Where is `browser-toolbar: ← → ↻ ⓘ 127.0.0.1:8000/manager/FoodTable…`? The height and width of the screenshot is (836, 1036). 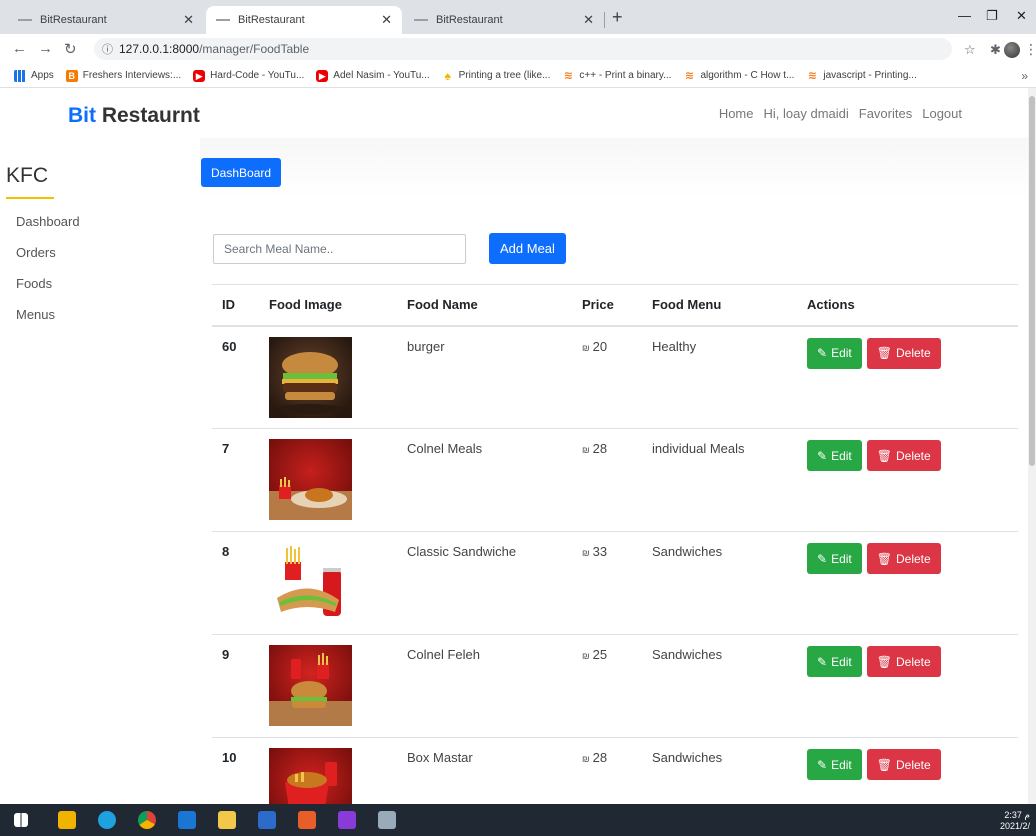
browser-toolbar: ← → ↻ ⓘ 127.0.0.1:8000/manager/FoodTable… is located at coordinates (518, 49).